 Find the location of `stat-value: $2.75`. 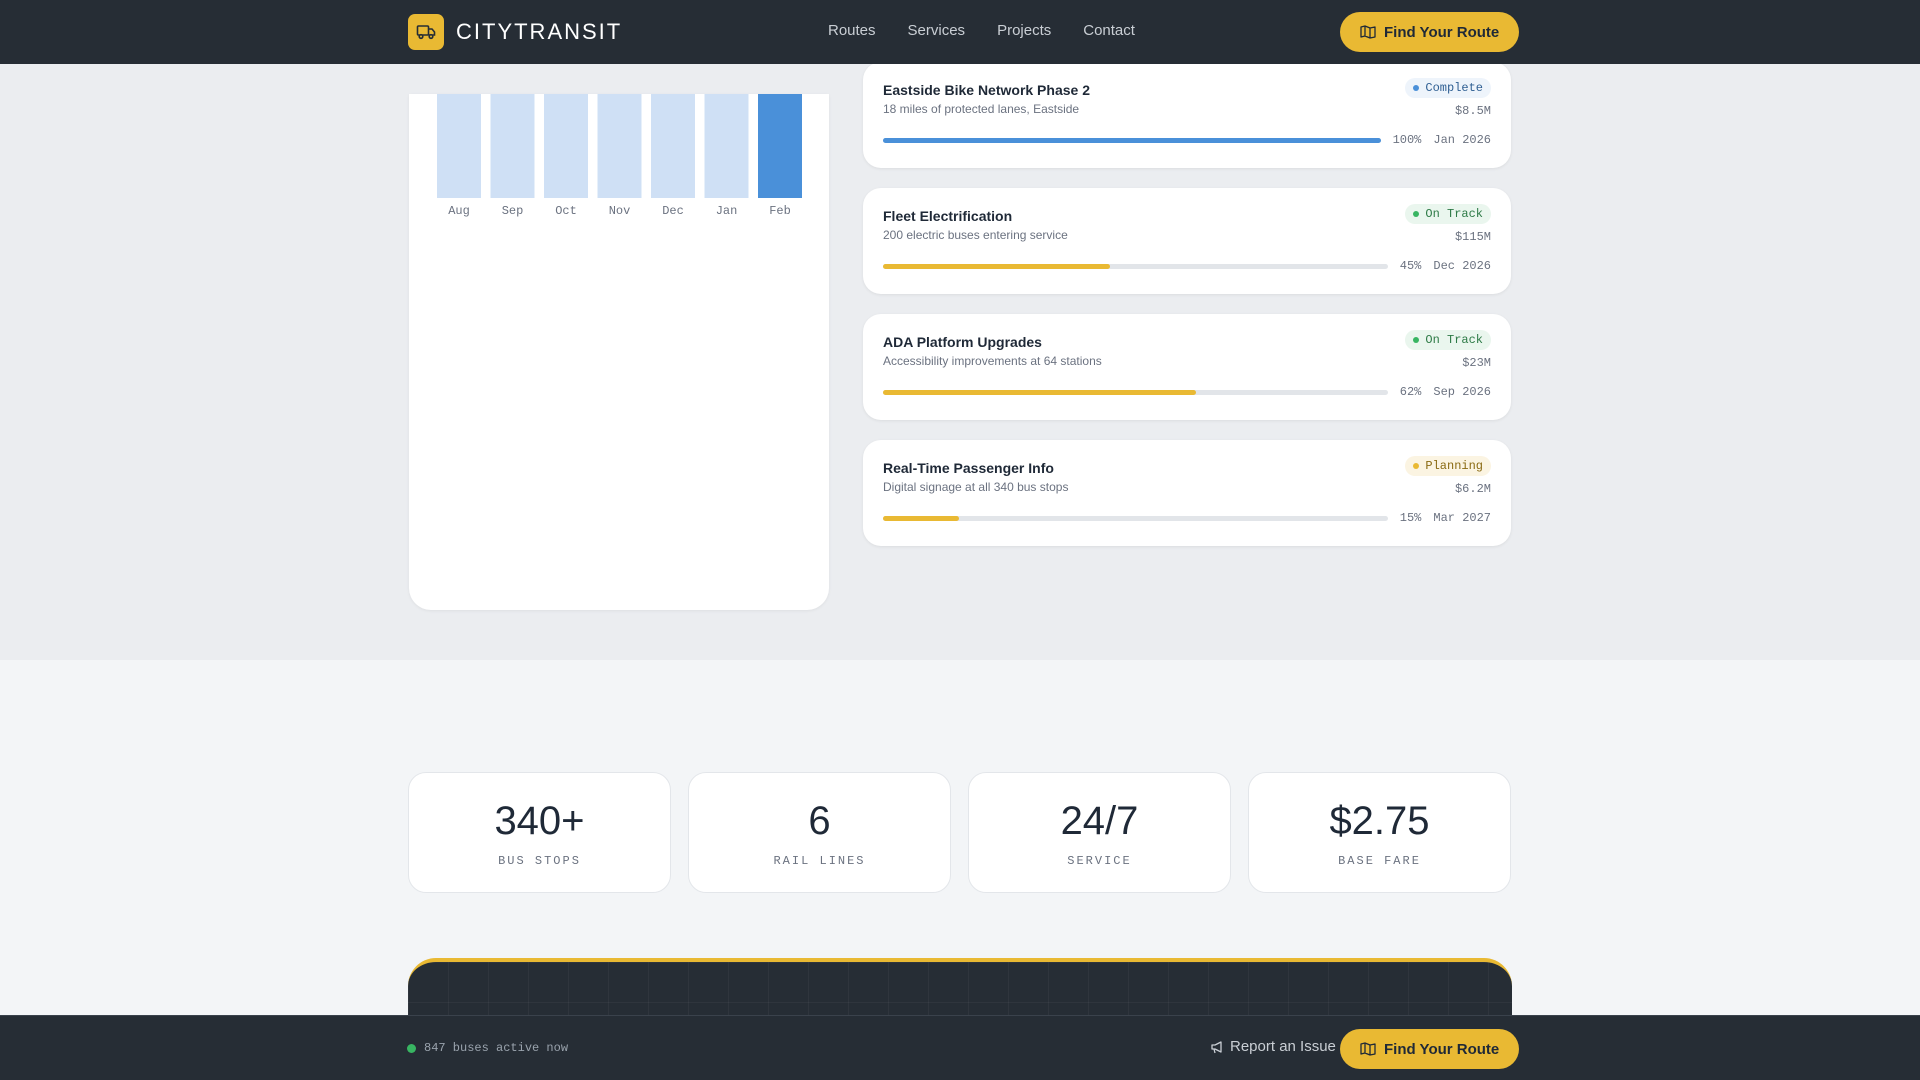

stat-value: $2.75 is located at coordinates (1379, 821).